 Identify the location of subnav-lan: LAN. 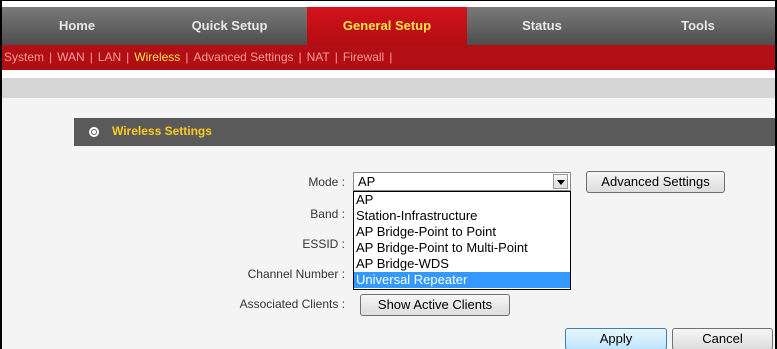
(109, 57).